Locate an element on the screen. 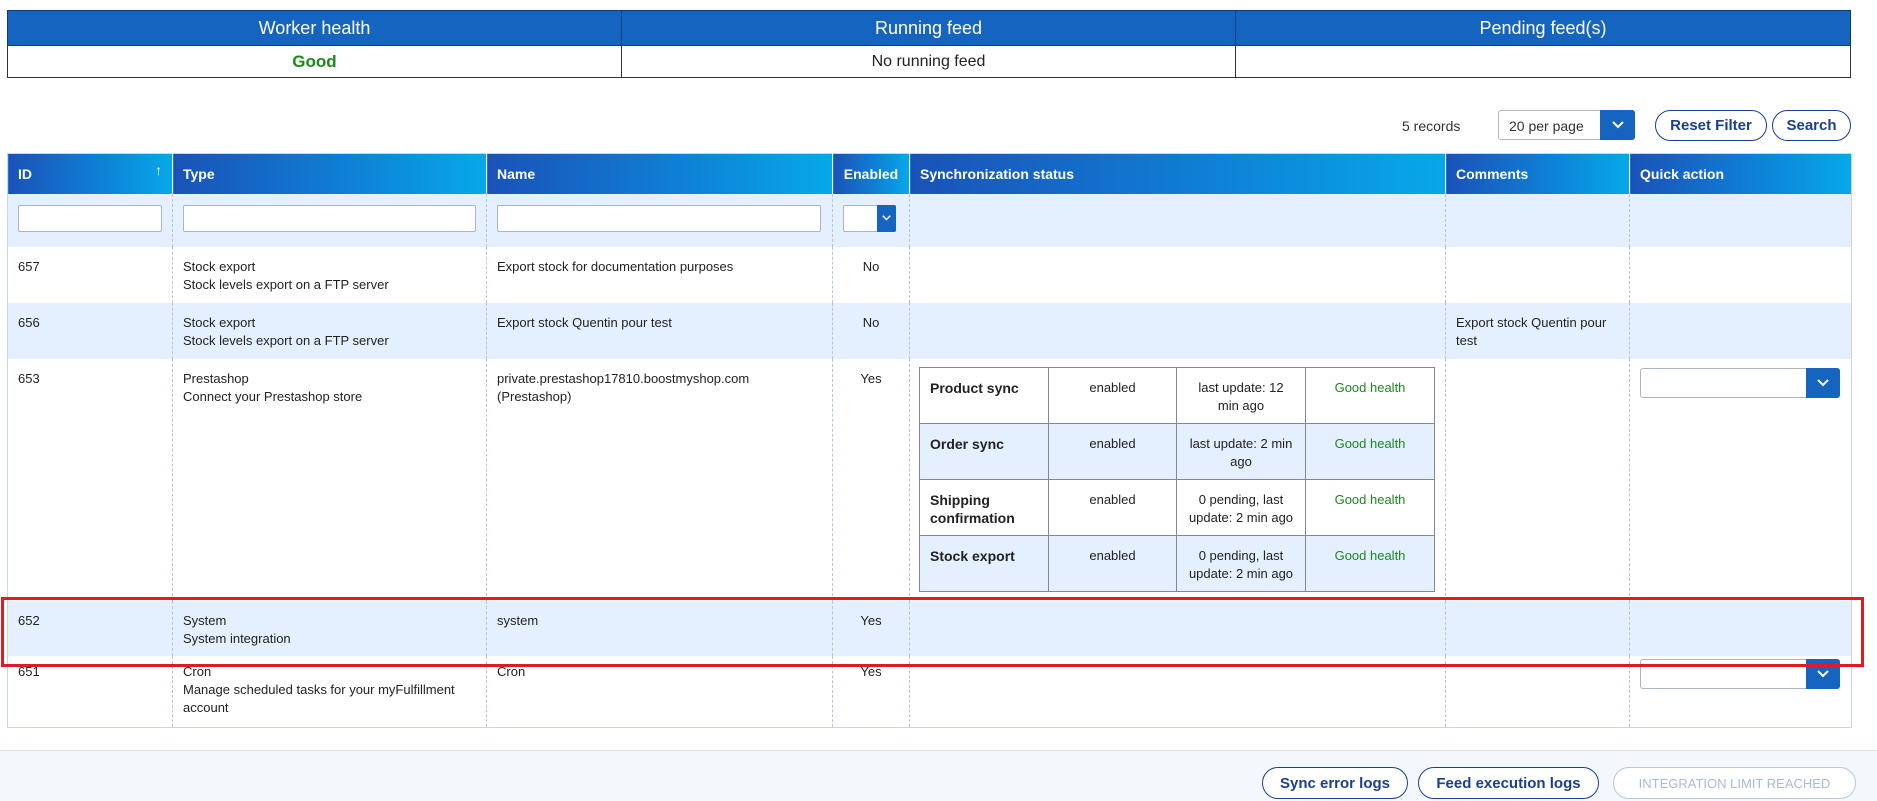 This screenshot has height=801, width=1877. row-type-title: System is located at coordinates (205, 620).